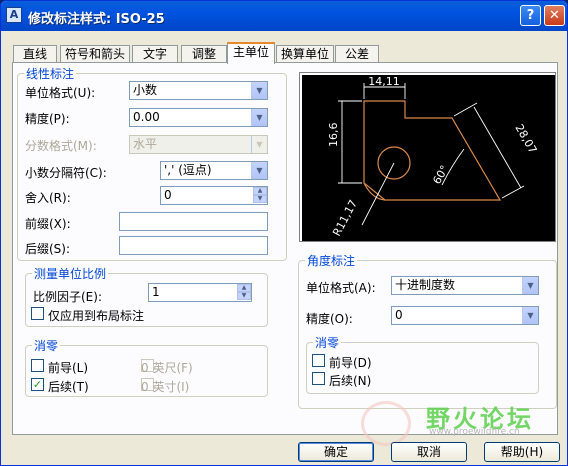 The width and height of the screenshot is (568, 466). I want to click on angular-unit-format-label: 单位格式(A):, so click(341, 288).